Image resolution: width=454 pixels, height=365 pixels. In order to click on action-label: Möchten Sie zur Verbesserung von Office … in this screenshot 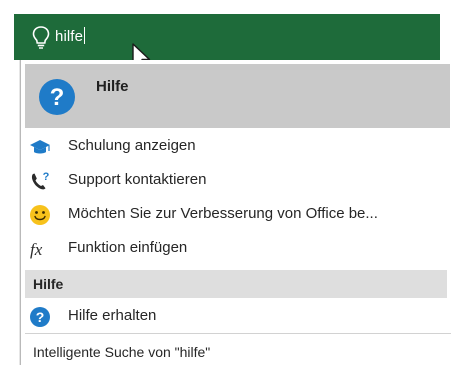, I will do `click(223, 213)`.